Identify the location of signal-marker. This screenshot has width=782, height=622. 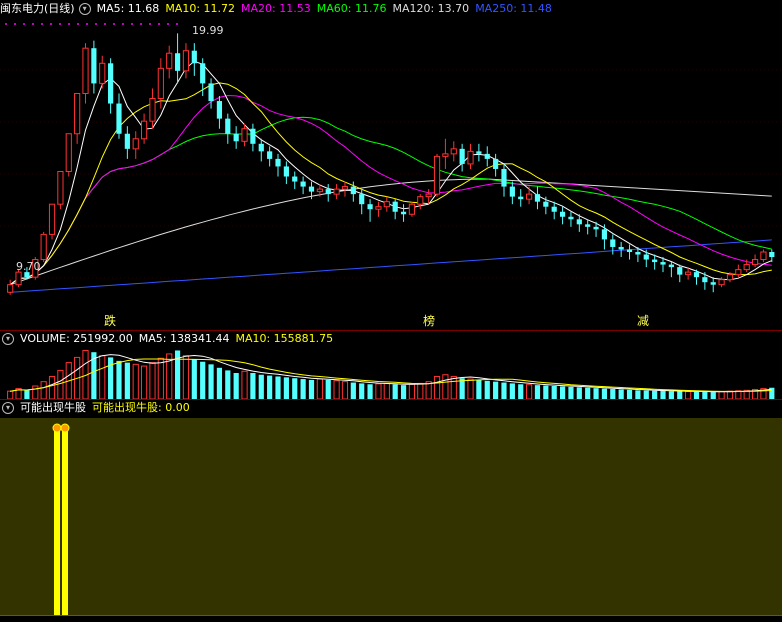
(65, 428).